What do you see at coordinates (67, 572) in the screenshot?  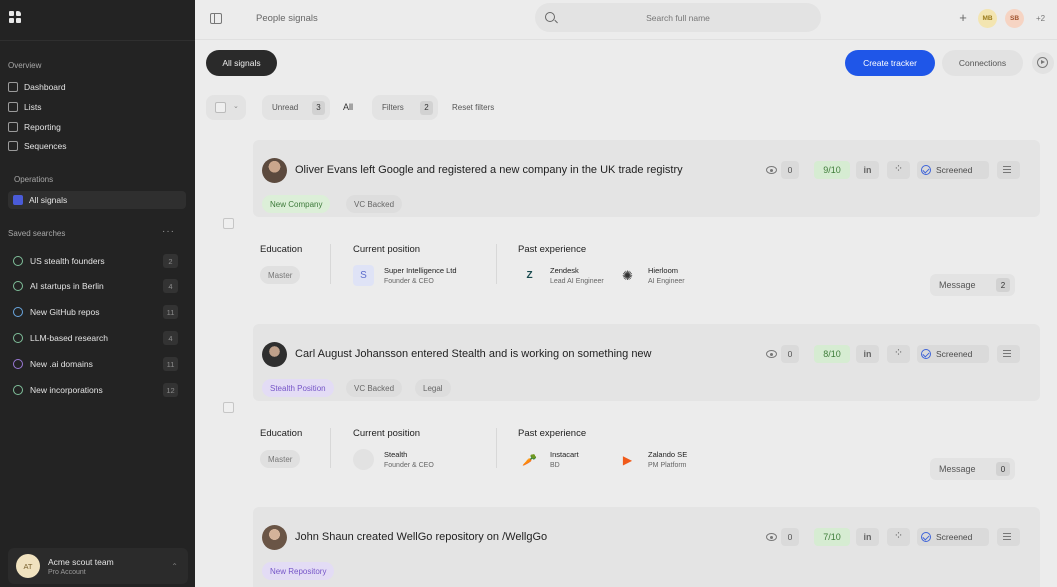 I see `account-plan: Pro Account` at bounding box center [67, 572].